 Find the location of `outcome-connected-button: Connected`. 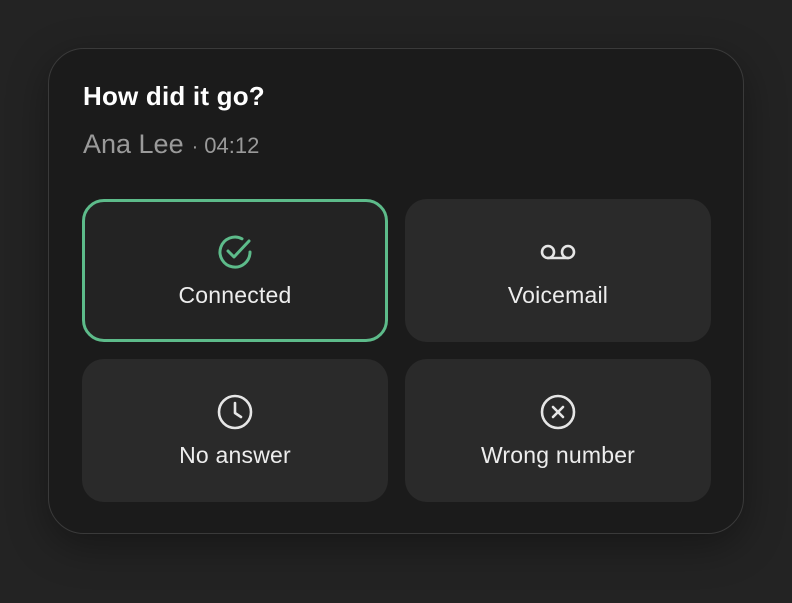

outcome-connected-button: Connected is located at coordinates (235, 270).